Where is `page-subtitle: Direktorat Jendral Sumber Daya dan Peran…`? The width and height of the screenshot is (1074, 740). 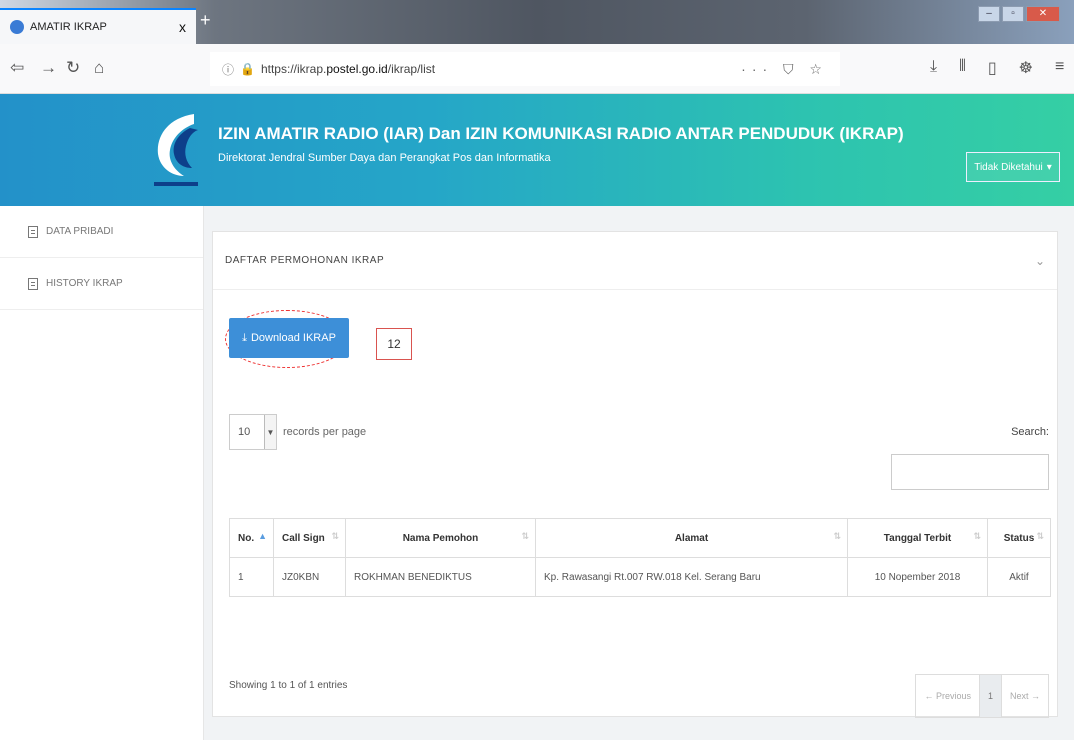
page-subtitle: Direktorat Jendral Sumber Daya dan Peran… is located at coordinates (384, 158).